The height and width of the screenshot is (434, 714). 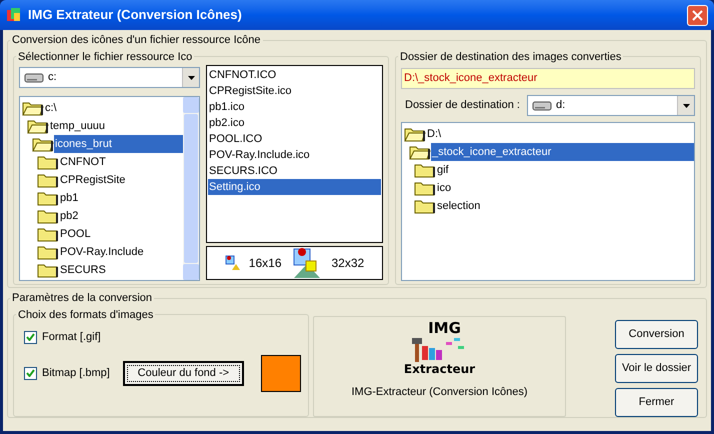 I want to click on checkbox-label: Bitmap [.bmp], so click(x=76, y=373).